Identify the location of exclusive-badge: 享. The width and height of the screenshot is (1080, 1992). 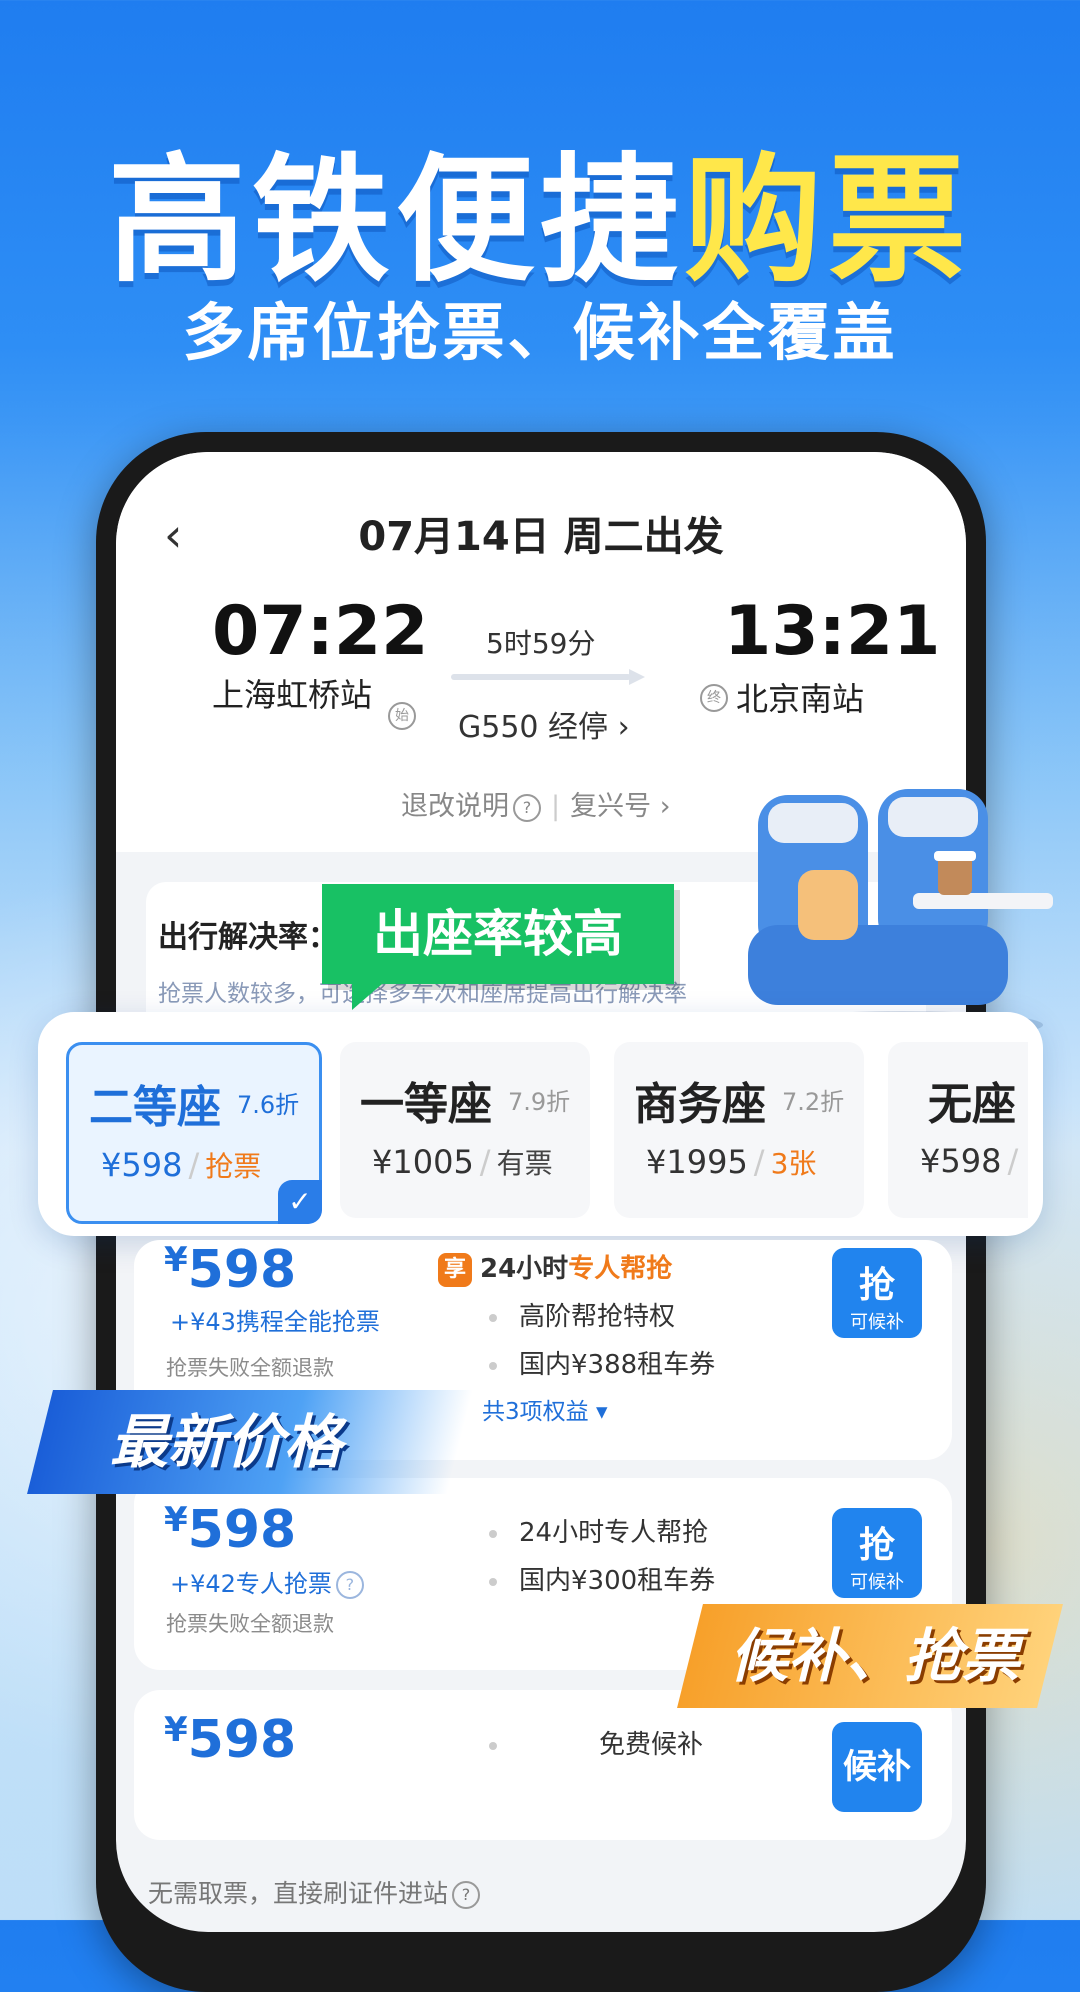
(455, 1269).